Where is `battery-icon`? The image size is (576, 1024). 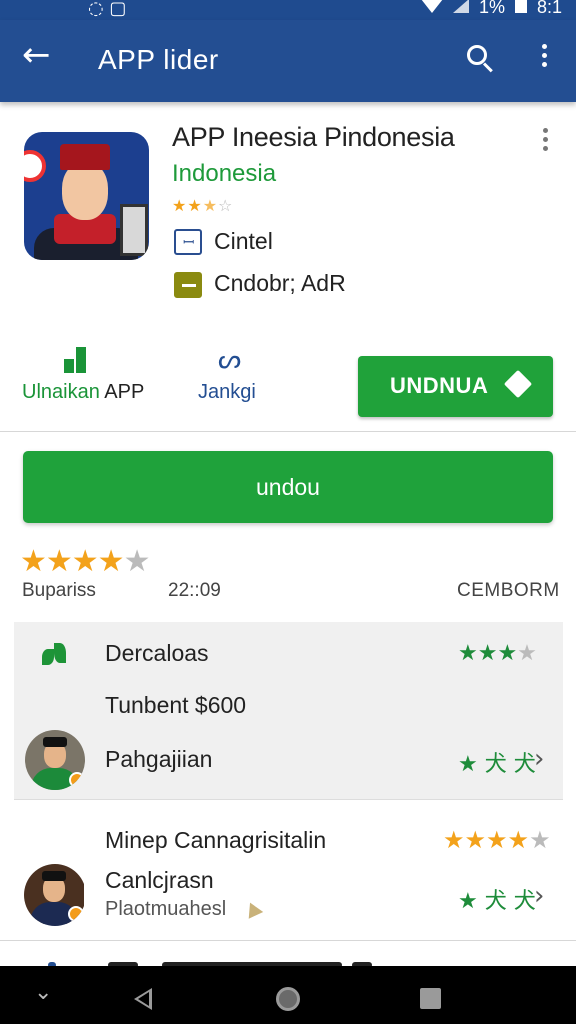 battery-icon is located at coordinates (520, 6).